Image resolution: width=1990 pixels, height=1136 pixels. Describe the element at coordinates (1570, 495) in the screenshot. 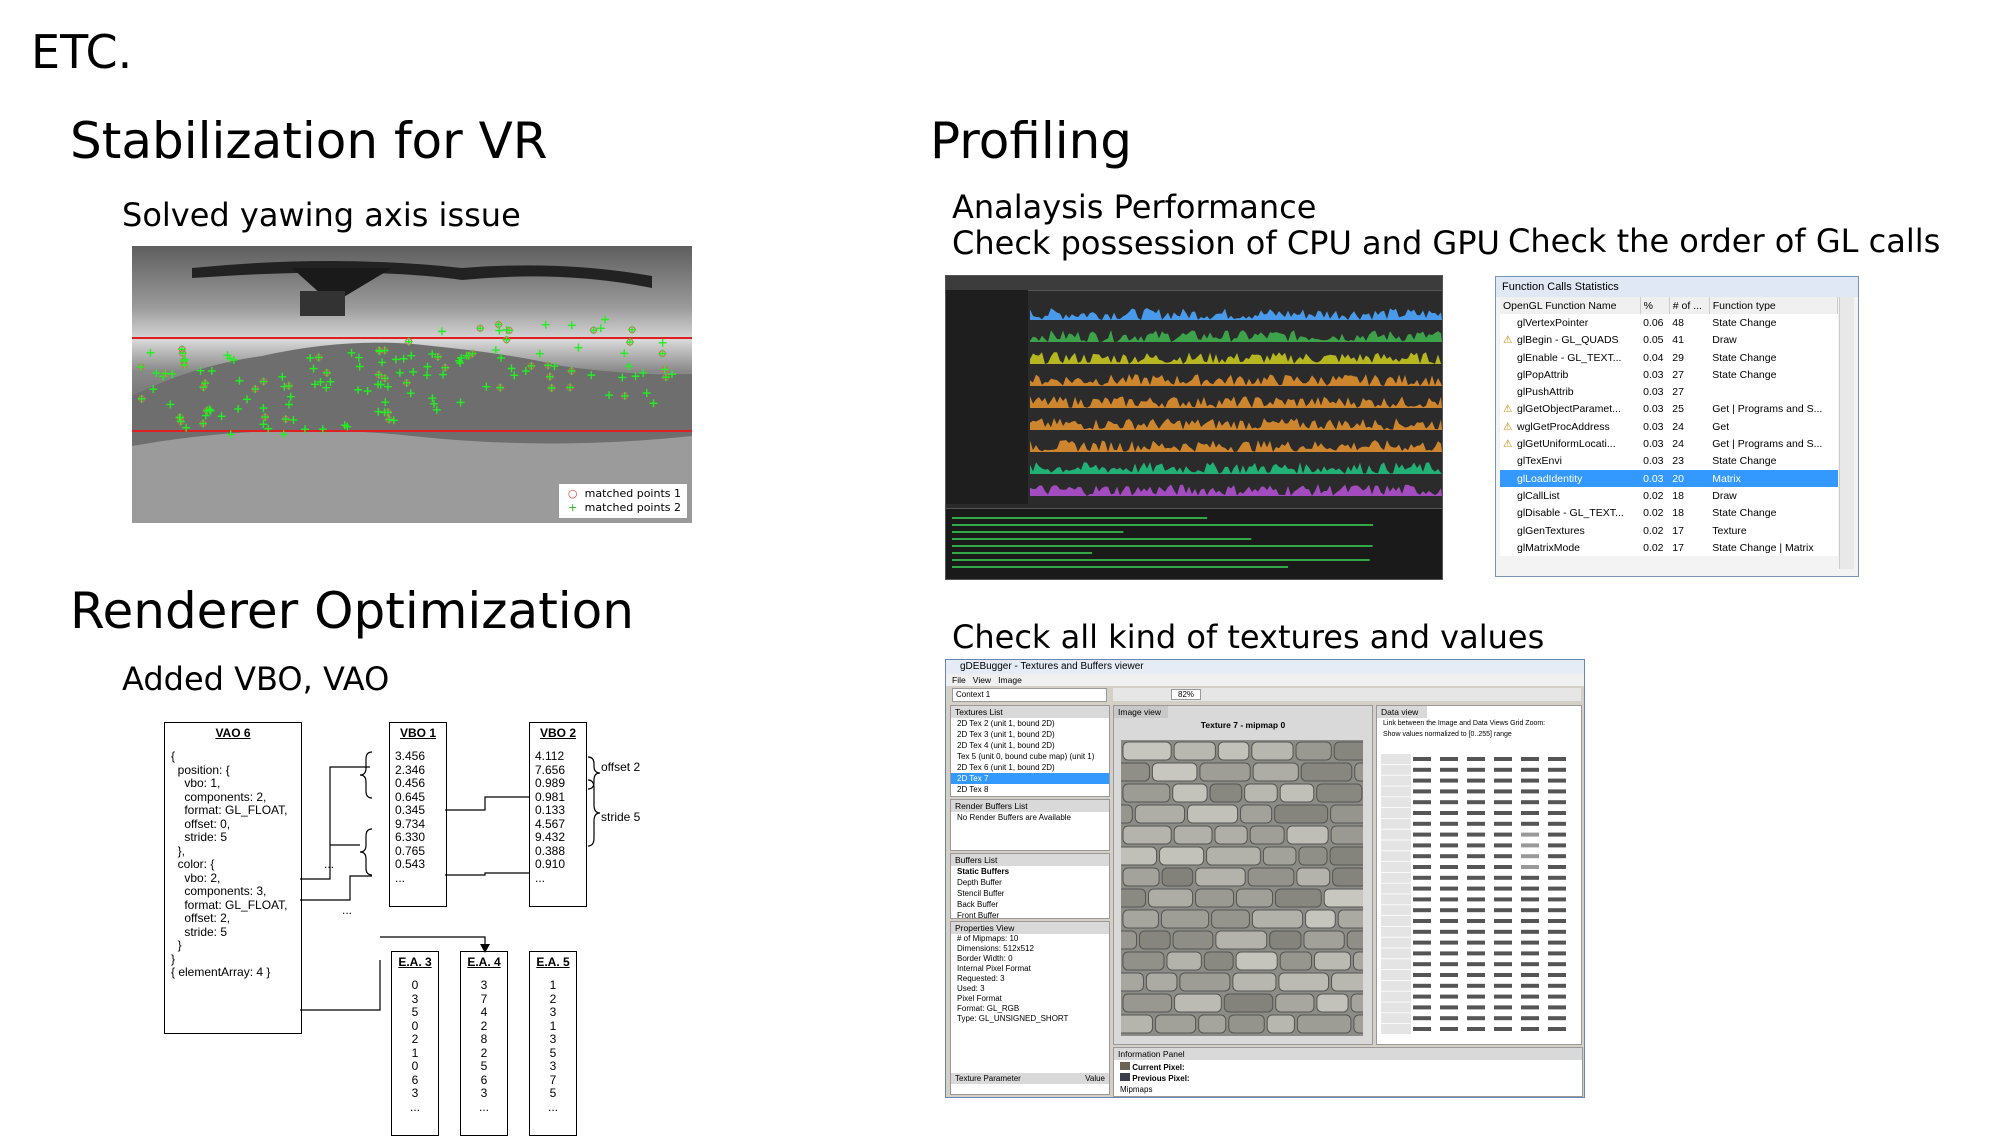

I see `gl-function-name-cell: glCallList` at that location.